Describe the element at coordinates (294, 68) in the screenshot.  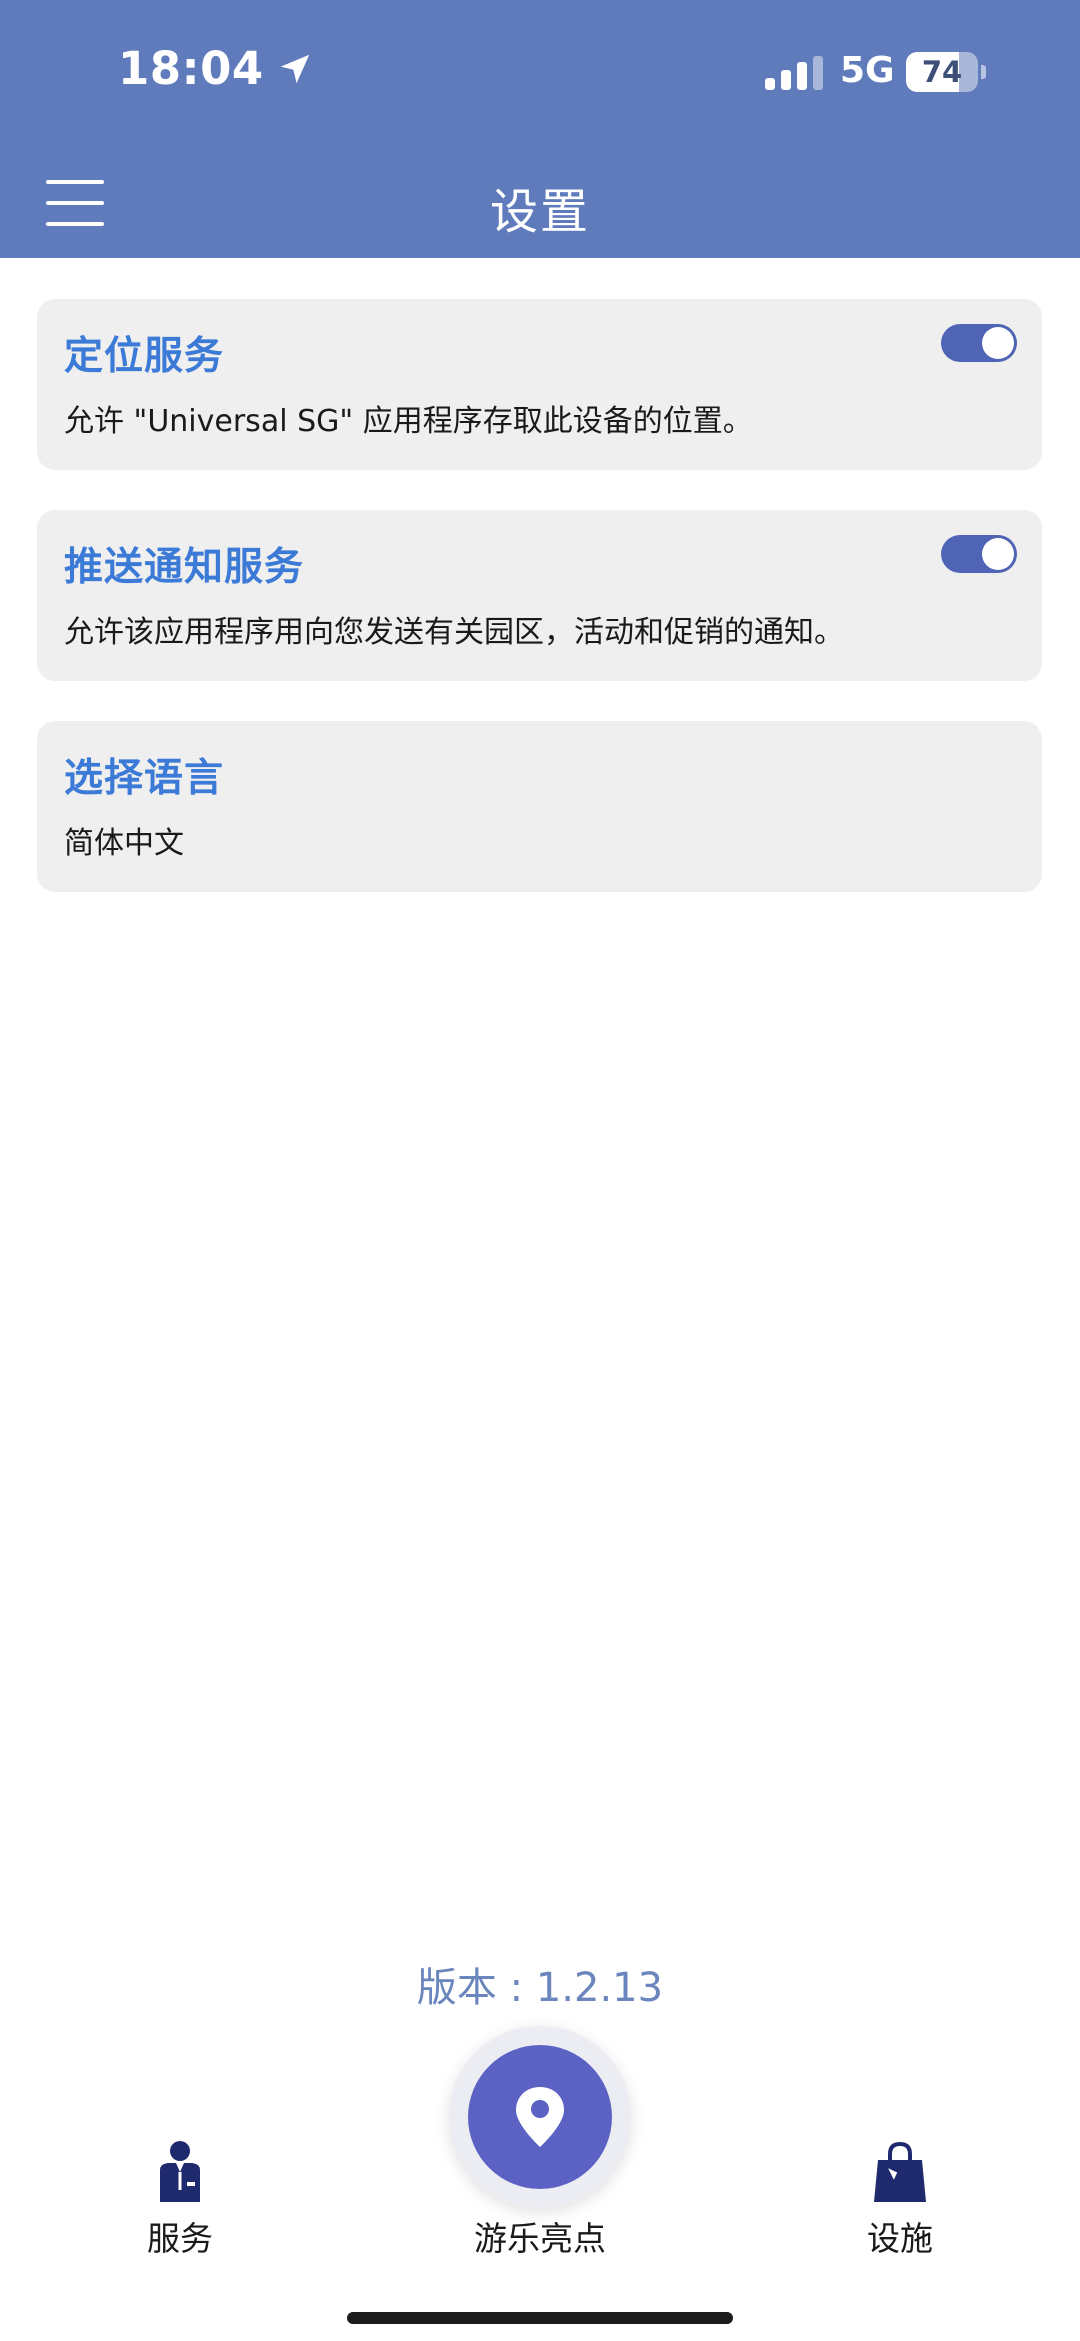
I see `location-arrow-icon` at that location.